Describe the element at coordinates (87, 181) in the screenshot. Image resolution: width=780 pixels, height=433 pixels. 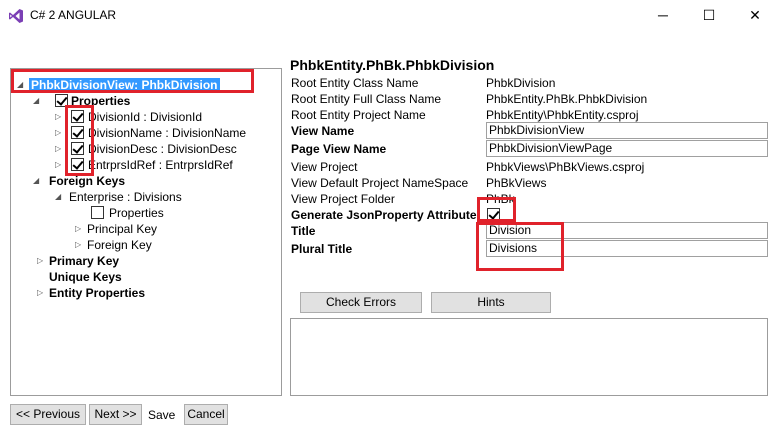
I see `foreign-keys-label: Foreign Keys` at that location.